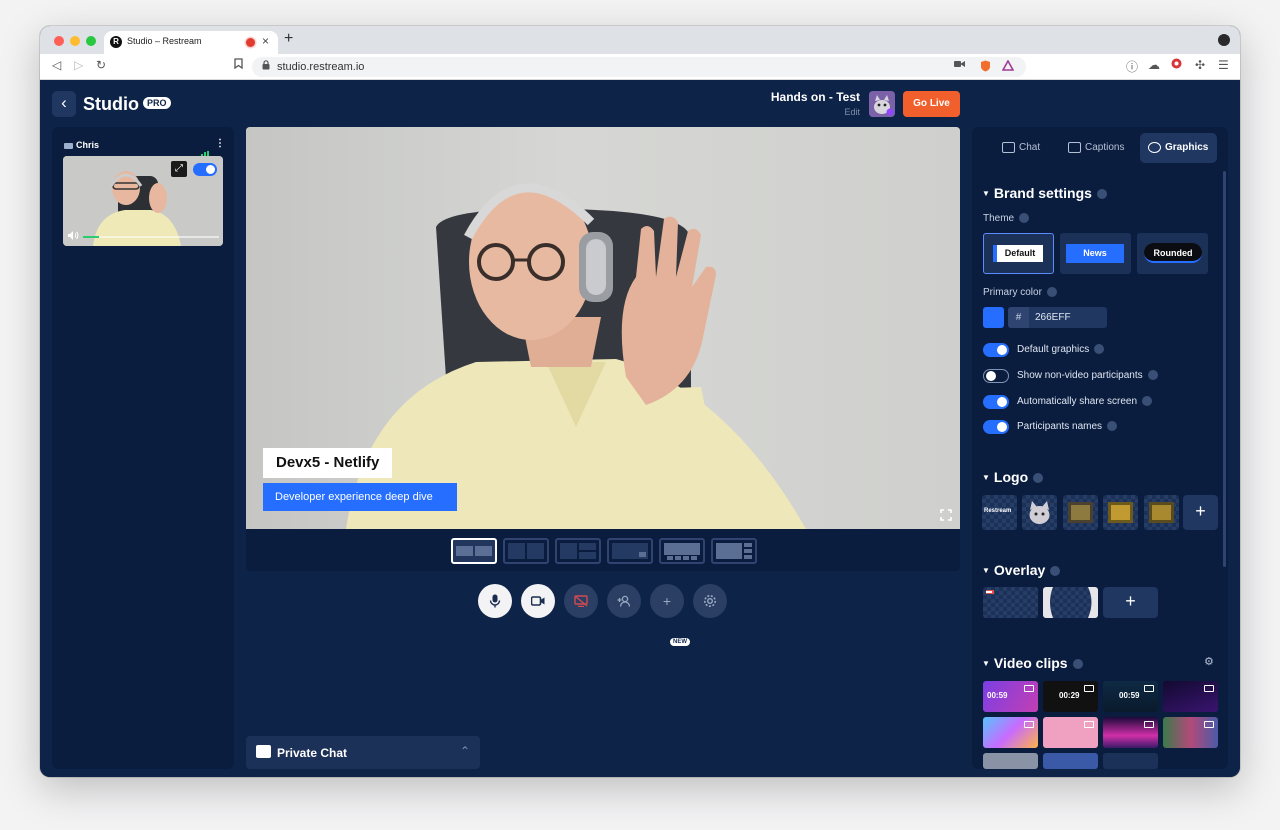 The height and width of the screenshot is (830, 1280). I want to click on share-screen-button, so click(581, 601).